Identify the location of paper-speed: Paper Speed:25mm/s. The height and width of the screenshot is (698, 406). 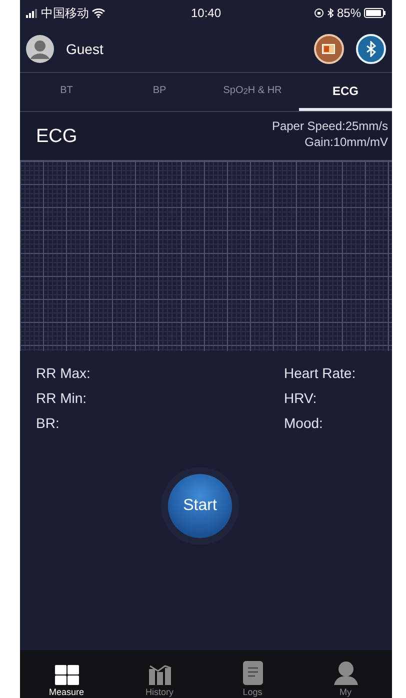
(330, 126).